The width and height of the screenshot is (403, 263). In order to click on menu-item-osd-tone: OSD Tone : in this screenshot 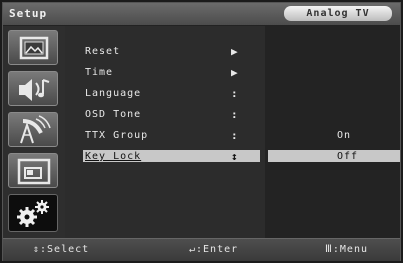, I will do `click(232, 115)`.